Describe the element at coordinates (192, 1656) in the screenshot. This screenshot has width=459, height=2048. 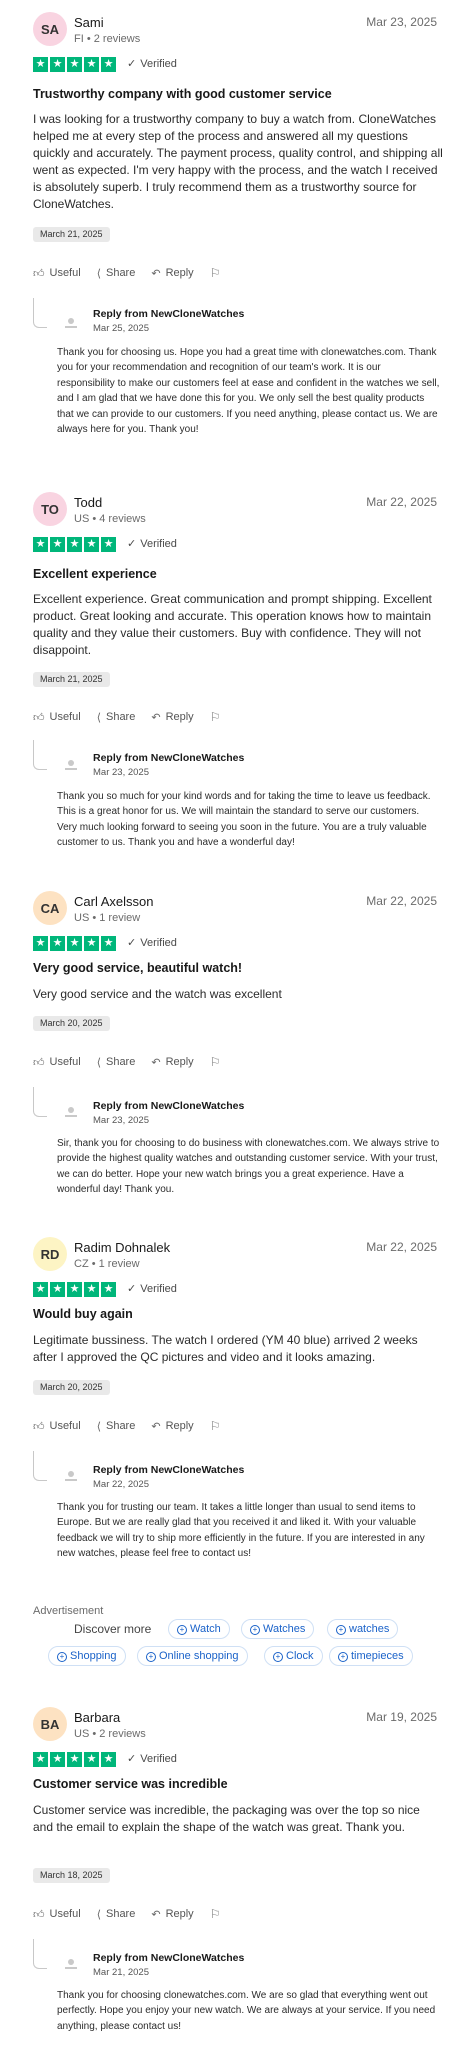
I see `ad-pill-online-shopping: + Online shopping` at that location.